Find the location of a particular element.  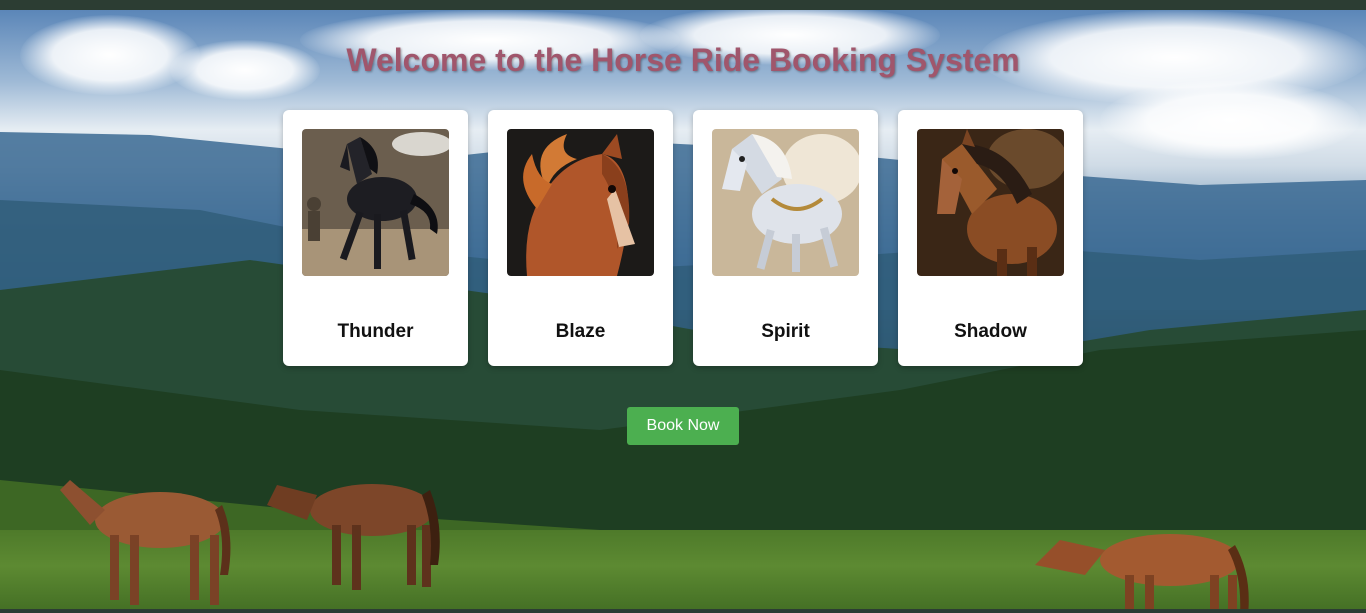

horse-name: Shadow is located at coordinates (990, 331).